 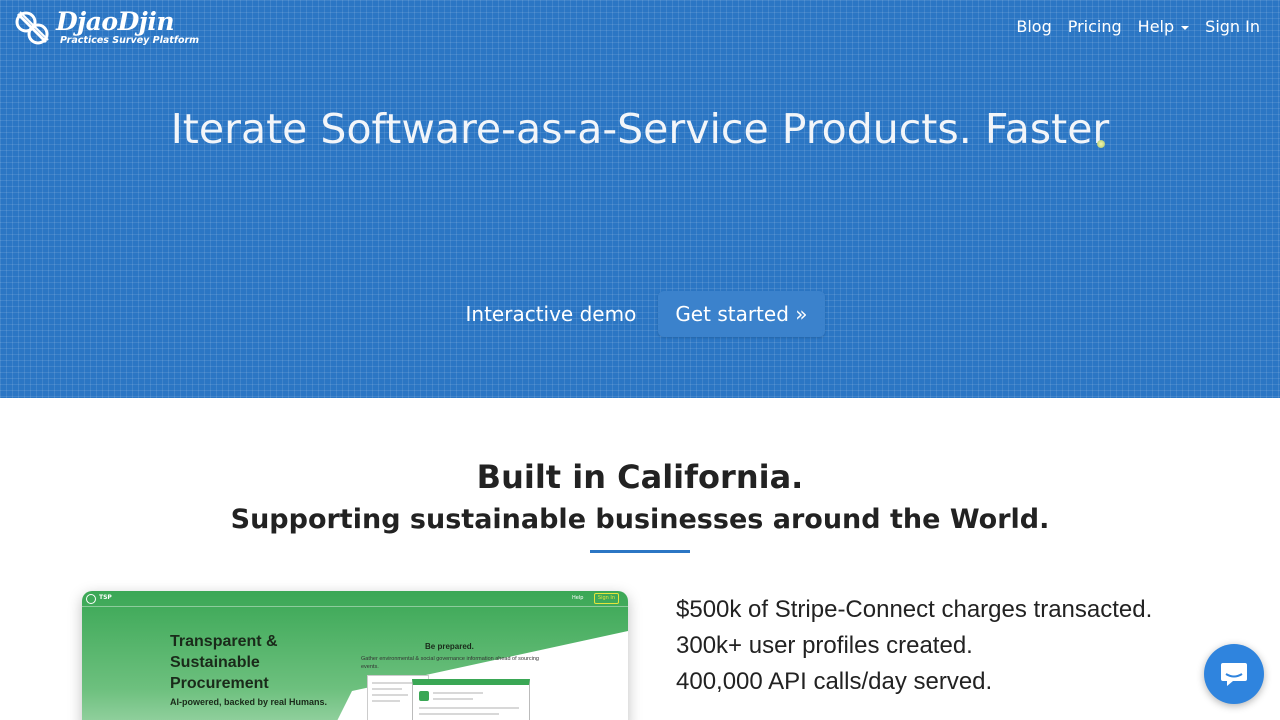 I want to click on cursor-highlight, so click(x=1101, y=144).